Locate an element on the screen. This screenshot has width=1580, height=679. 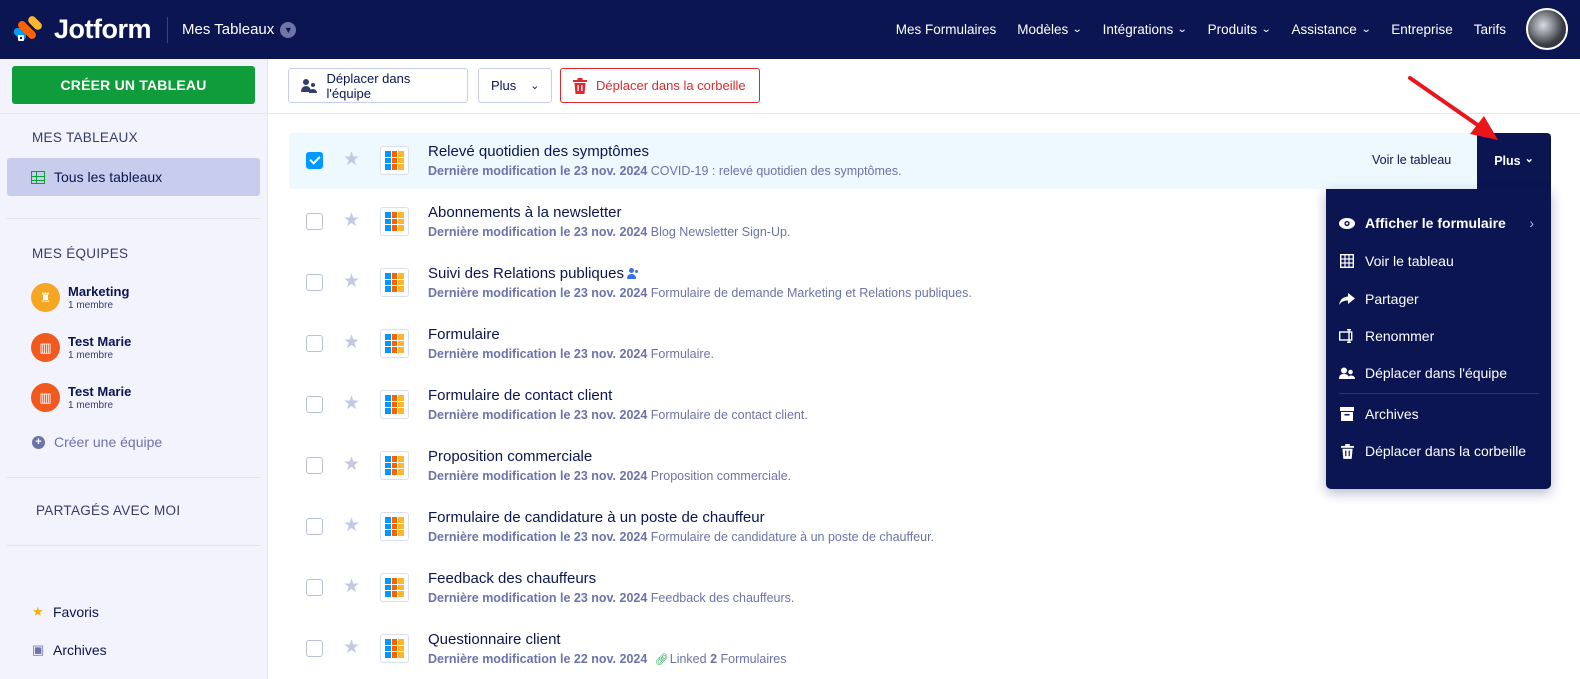
nav-mes-formulaires: Mes Formulaires is located at coordinates (946, 29).